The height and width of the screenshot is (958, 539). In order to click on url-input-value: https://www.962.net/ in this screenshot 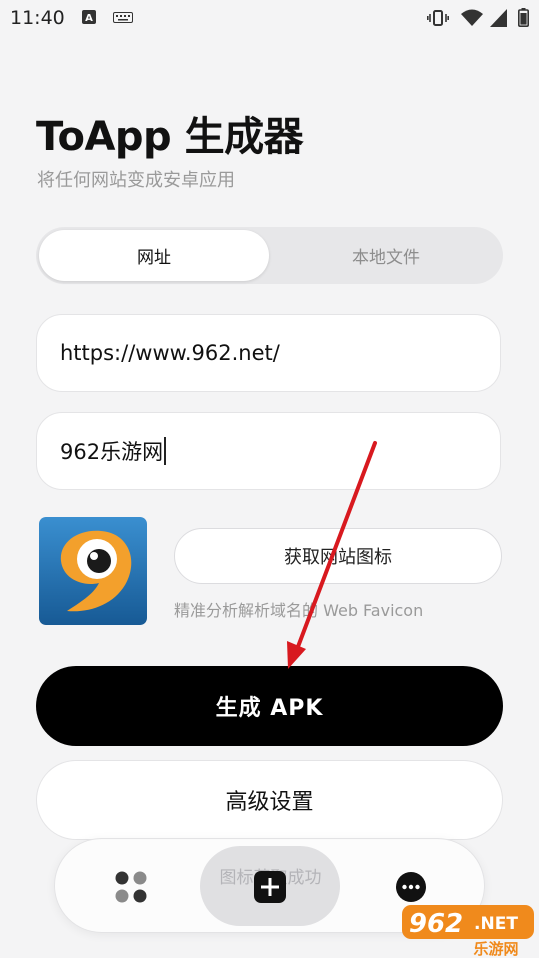, I will do `click(170, 353)`.